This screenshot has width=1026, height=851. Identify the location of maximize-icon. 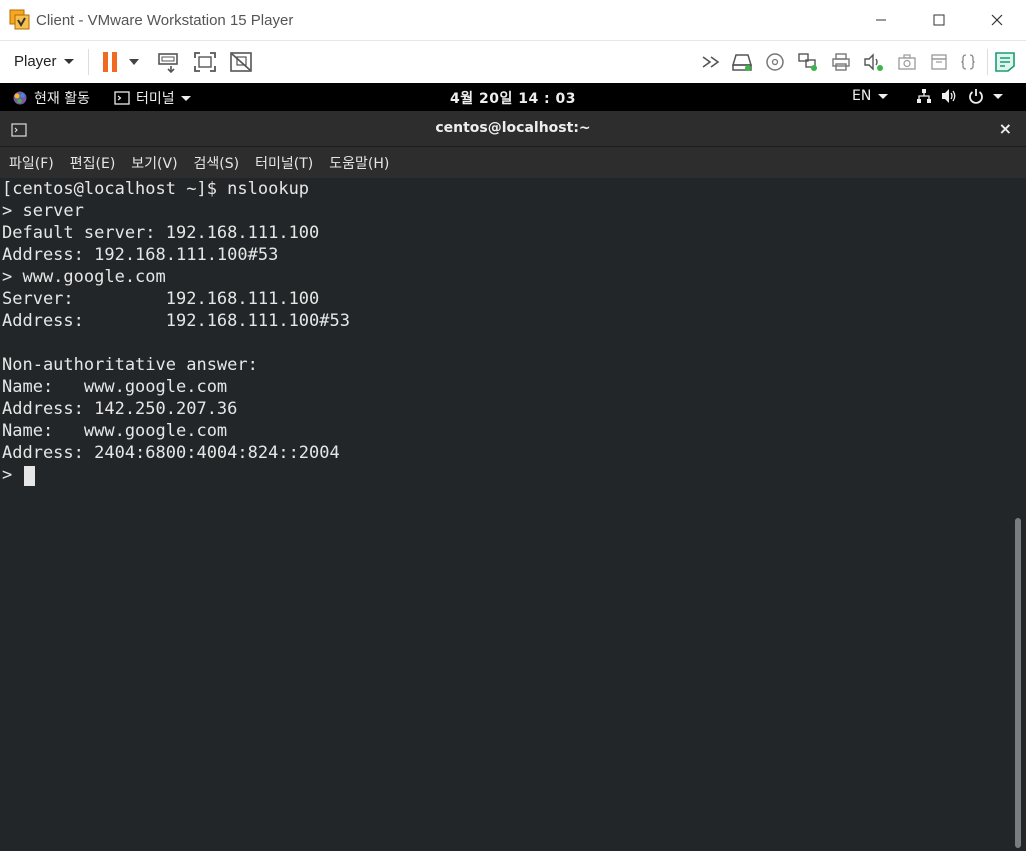
(939, 20).